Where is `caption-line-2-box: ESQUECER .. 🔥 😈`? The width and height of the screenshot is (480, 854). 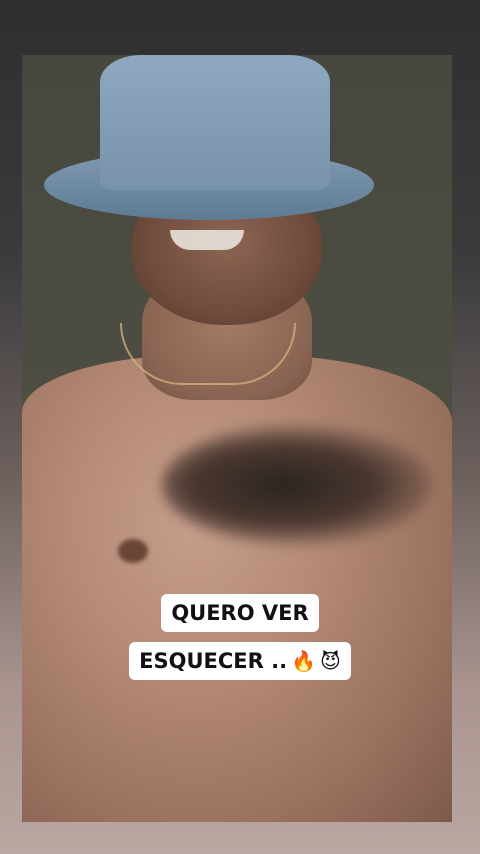 caption-line-2-box: ESQUECER .. 🔥 😈 is located at coordinates (240, 661).